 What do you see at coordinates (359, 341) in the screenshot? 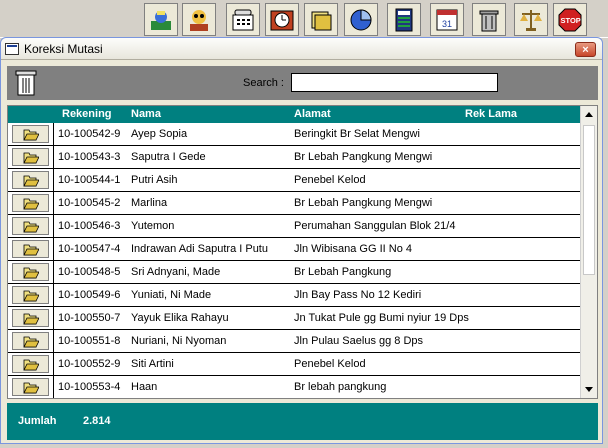
I see `cell-alamat: Jln Pulau Saelus gg 8 Dps` at bounding box center [359, 341].